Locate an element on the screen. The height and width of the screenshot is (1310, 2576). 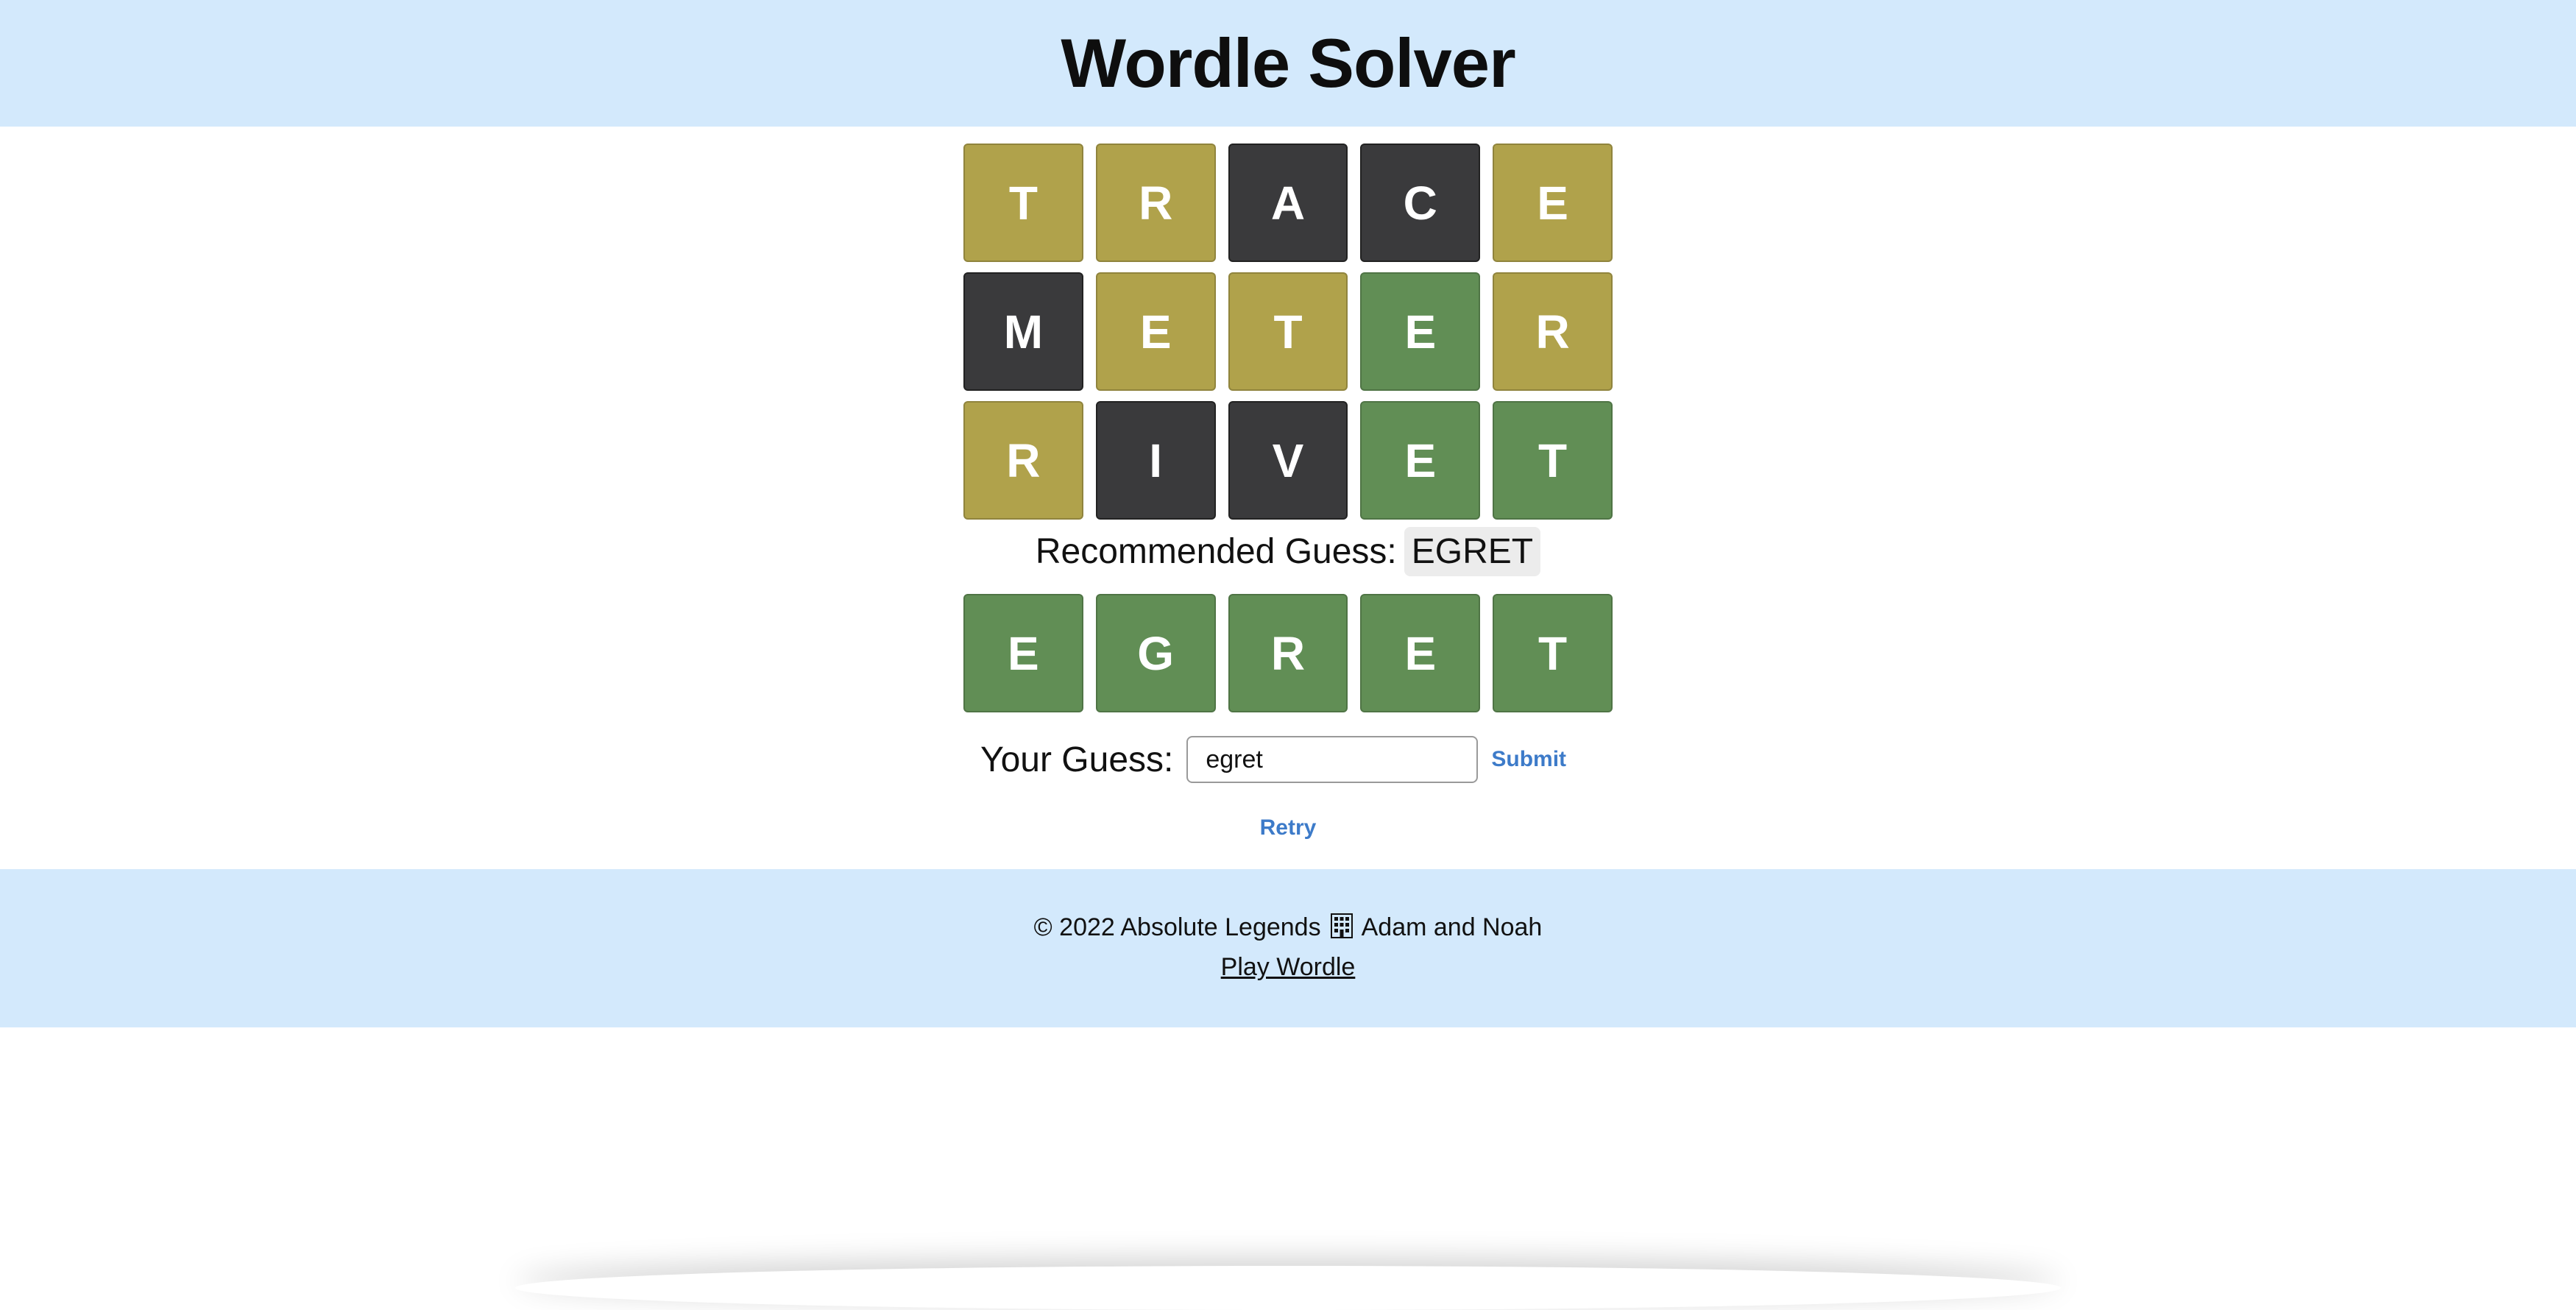
play-wordle-link: Play Wordle is located at coordinates (1288, 967).